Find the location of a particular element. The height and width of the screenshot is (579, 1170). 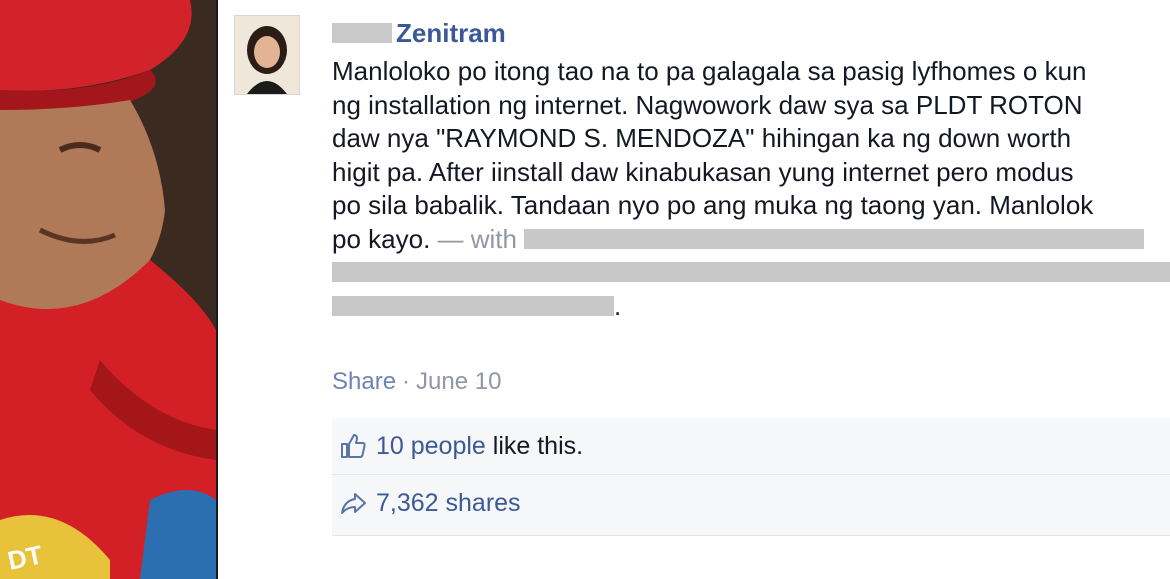

post-text-line-with-tags: po kayo. — with is located at coordinates (751, 240).